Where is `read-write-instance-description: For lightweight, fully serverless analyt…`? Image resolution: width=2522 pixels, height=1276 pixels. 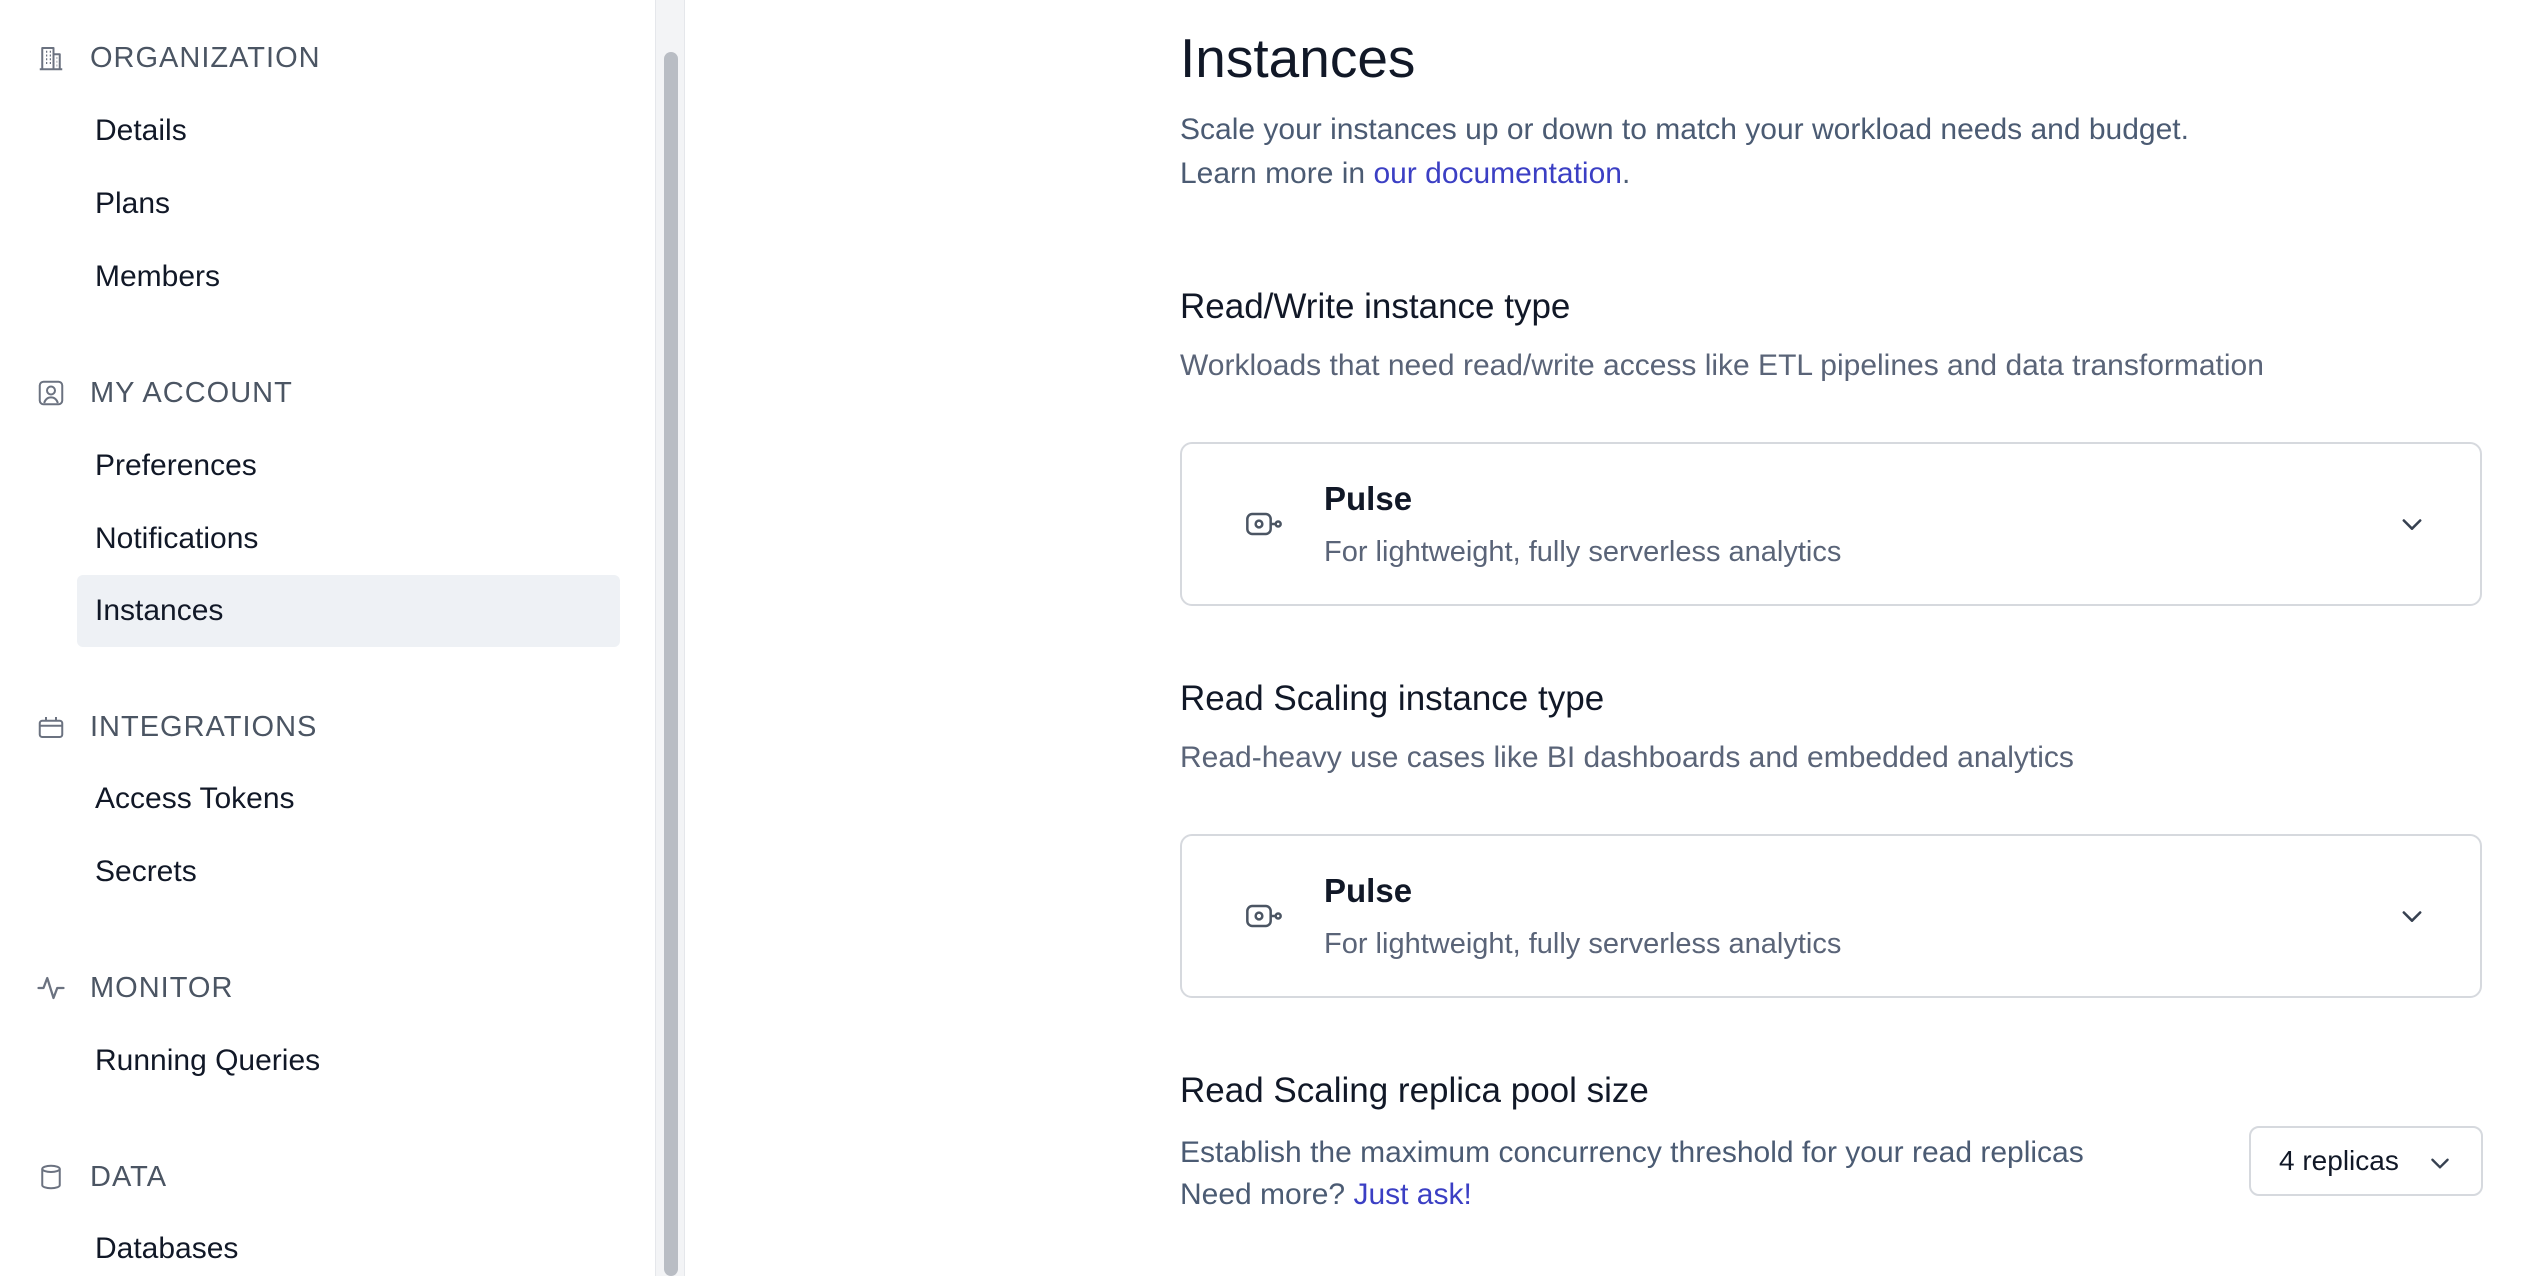 read-write-instance-description: For lightweight, fully serverless analyt… is located at coordinates (1583, 552).